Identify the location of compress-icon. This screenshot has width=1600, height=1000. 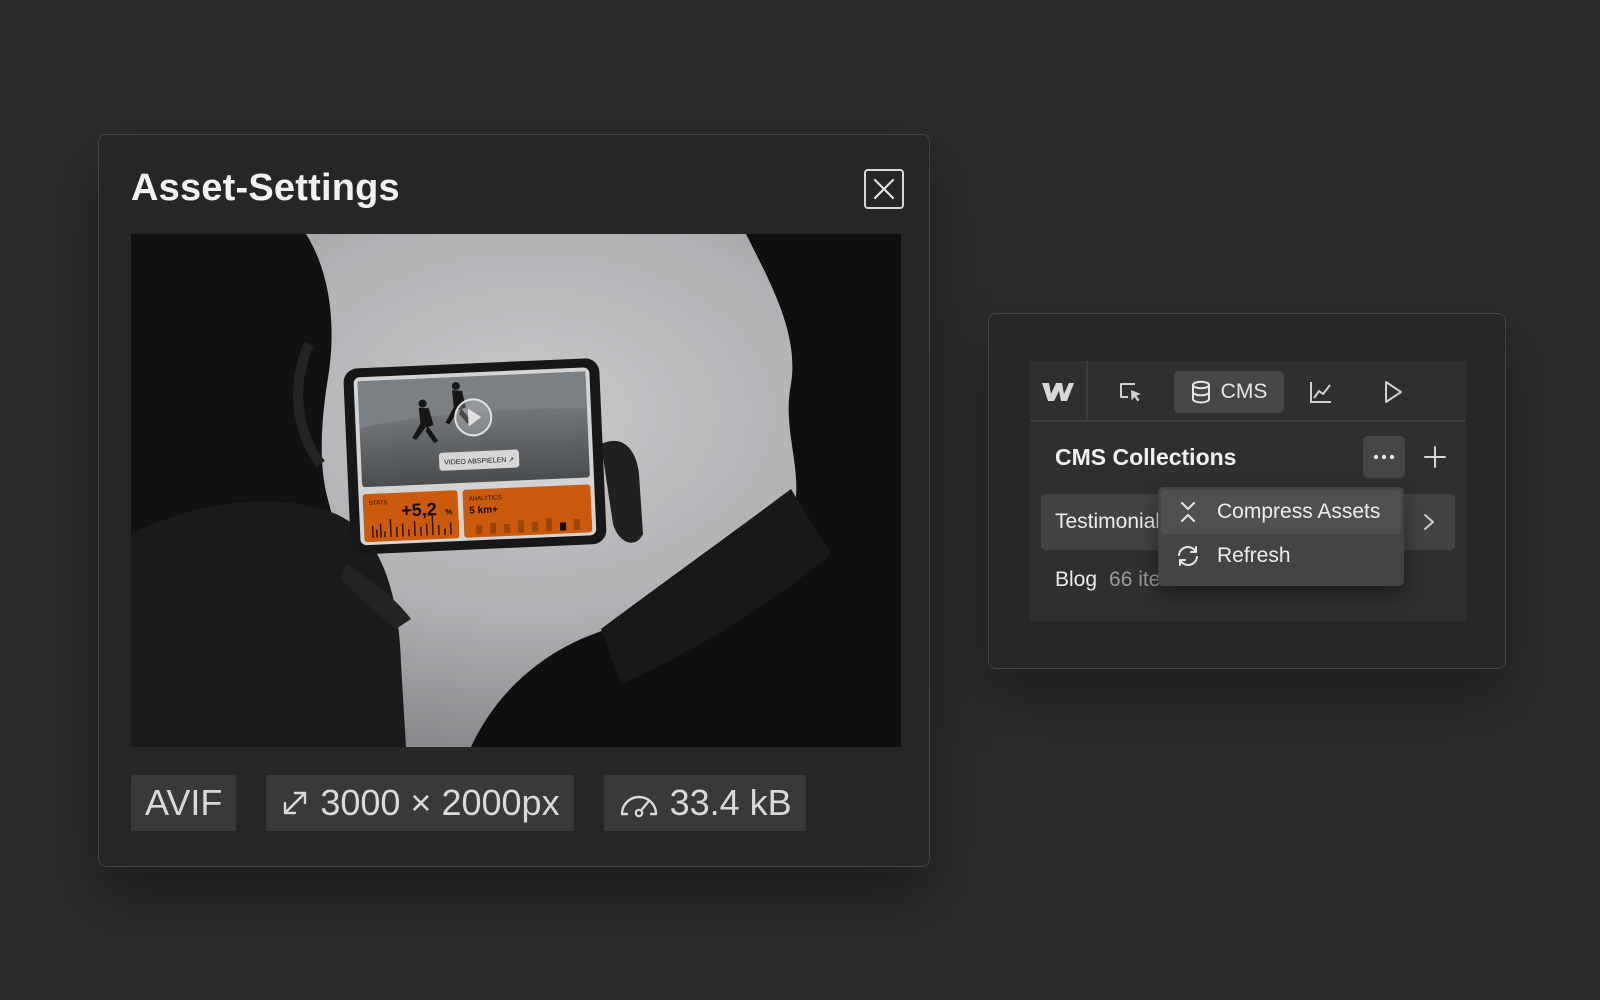
(1188, 512).